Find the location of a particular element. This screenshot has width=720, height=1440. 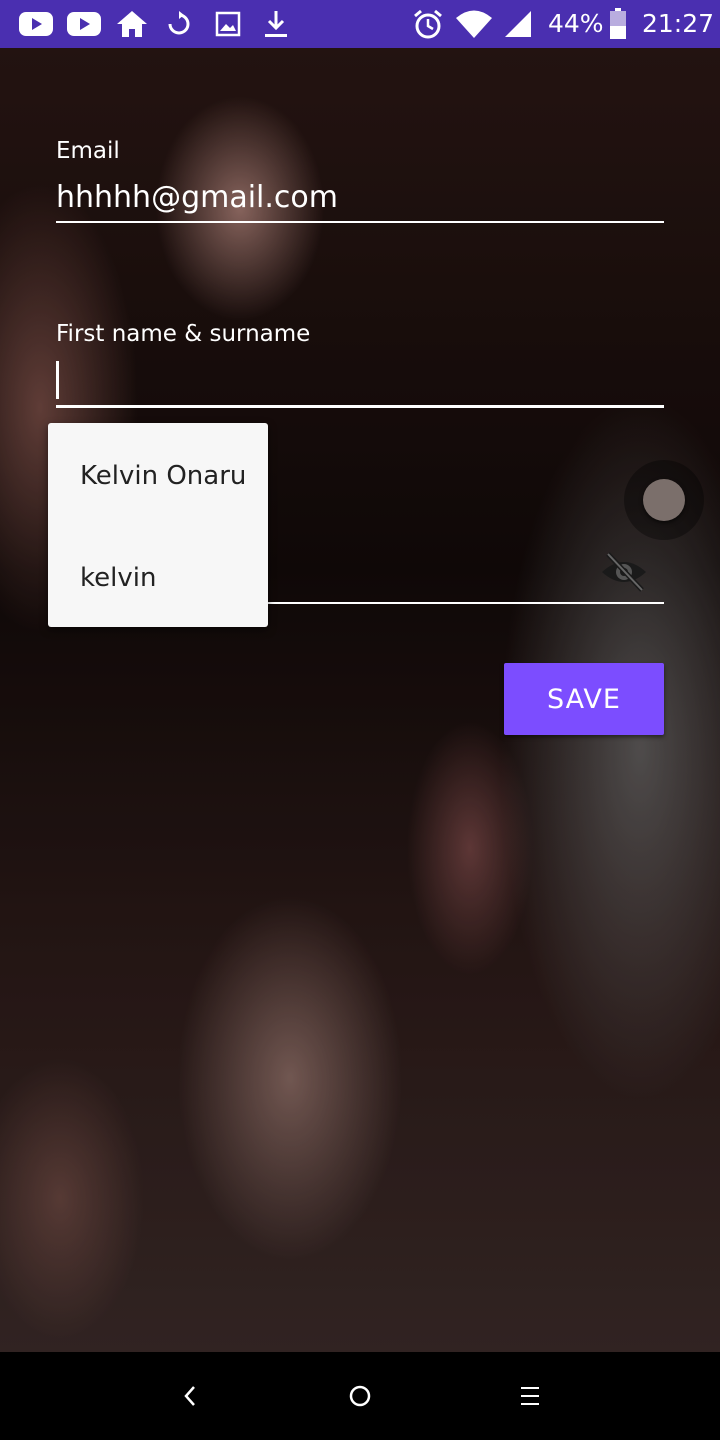

toggle-switch is located at coordinates (664, 500).